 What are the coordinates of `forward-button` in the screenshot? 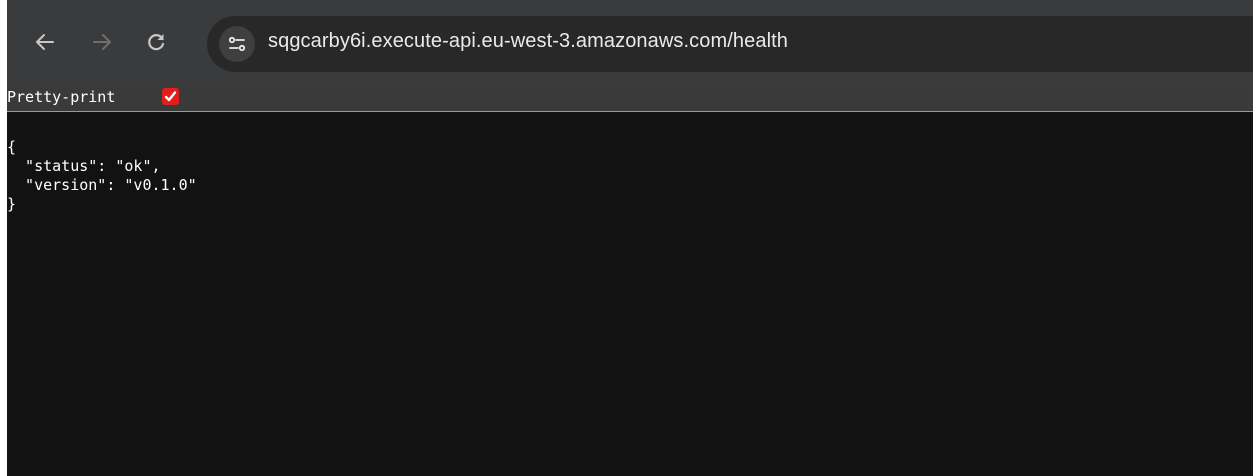 It's located at (102, 42).